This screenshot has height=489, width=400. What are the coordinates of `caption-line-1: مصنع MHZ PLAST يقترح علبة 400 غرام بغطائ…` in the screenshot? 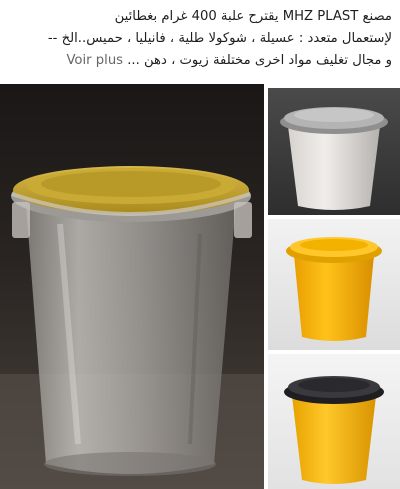 It's located at (253, 16).